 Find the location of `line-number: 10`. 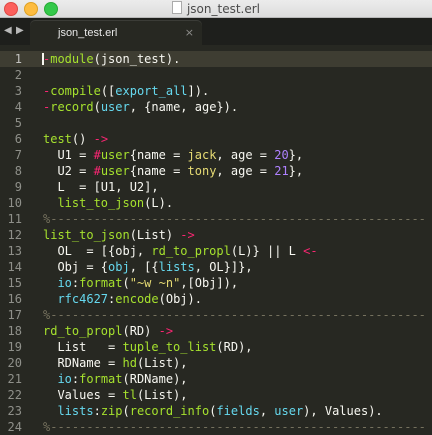

line-number: 10 is located at coordinates (14, 203).